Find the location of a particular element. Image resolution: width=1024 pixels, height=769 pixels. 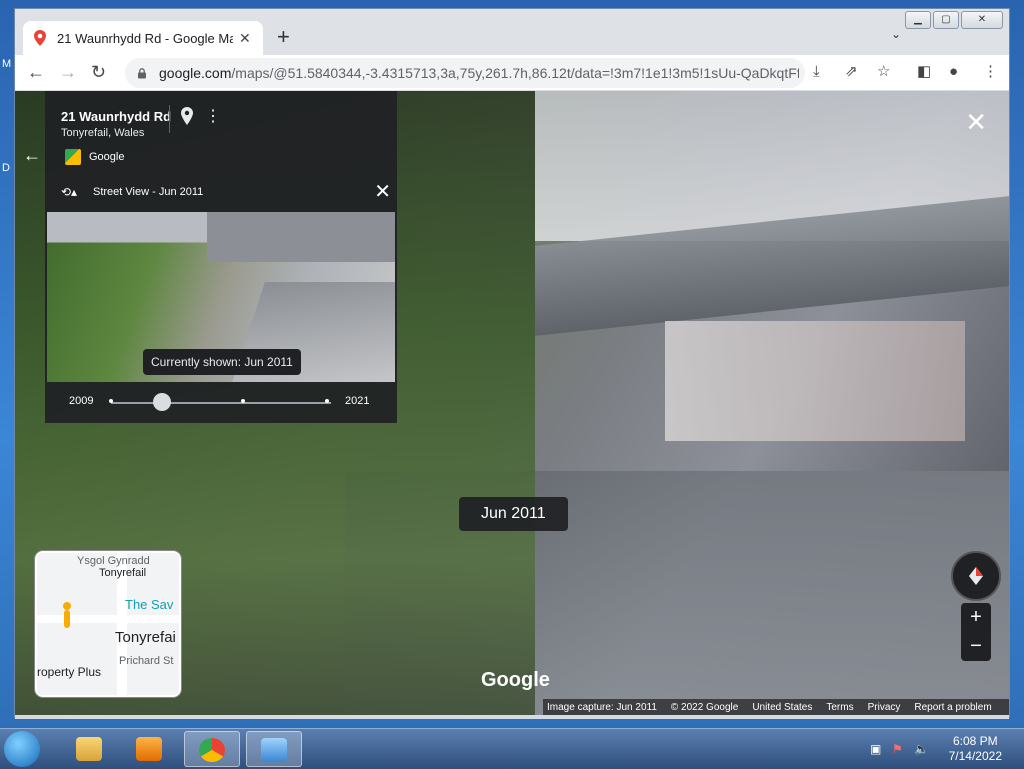

provider-label: Google is located at coordinates (107, 157).